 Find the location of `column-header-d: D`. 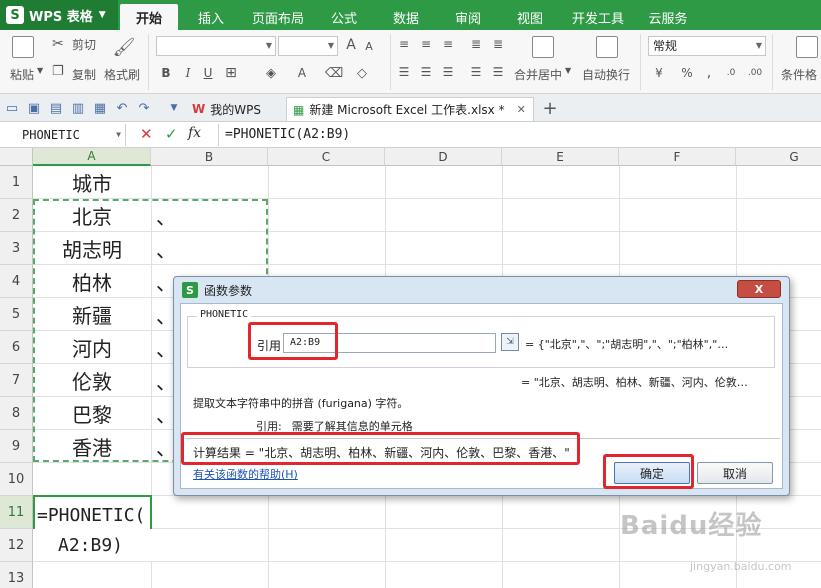

column-header-d: D is located at coordinates (443, 157).